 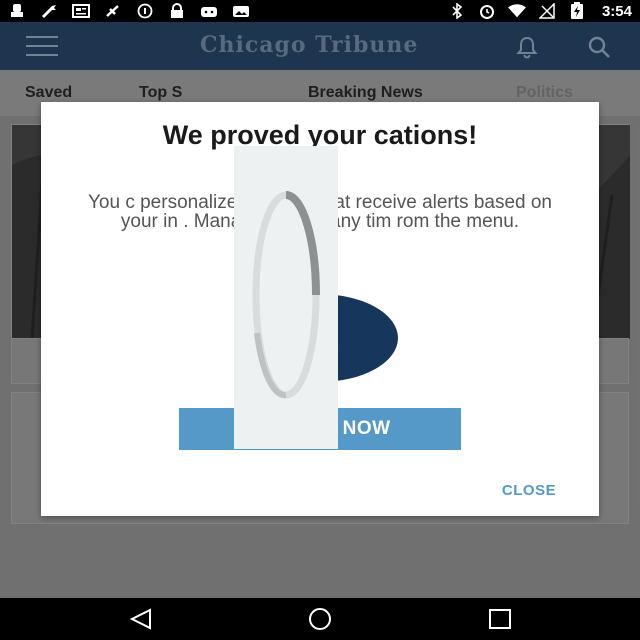 I want to click on home-icon, so click(x=320, y=619).